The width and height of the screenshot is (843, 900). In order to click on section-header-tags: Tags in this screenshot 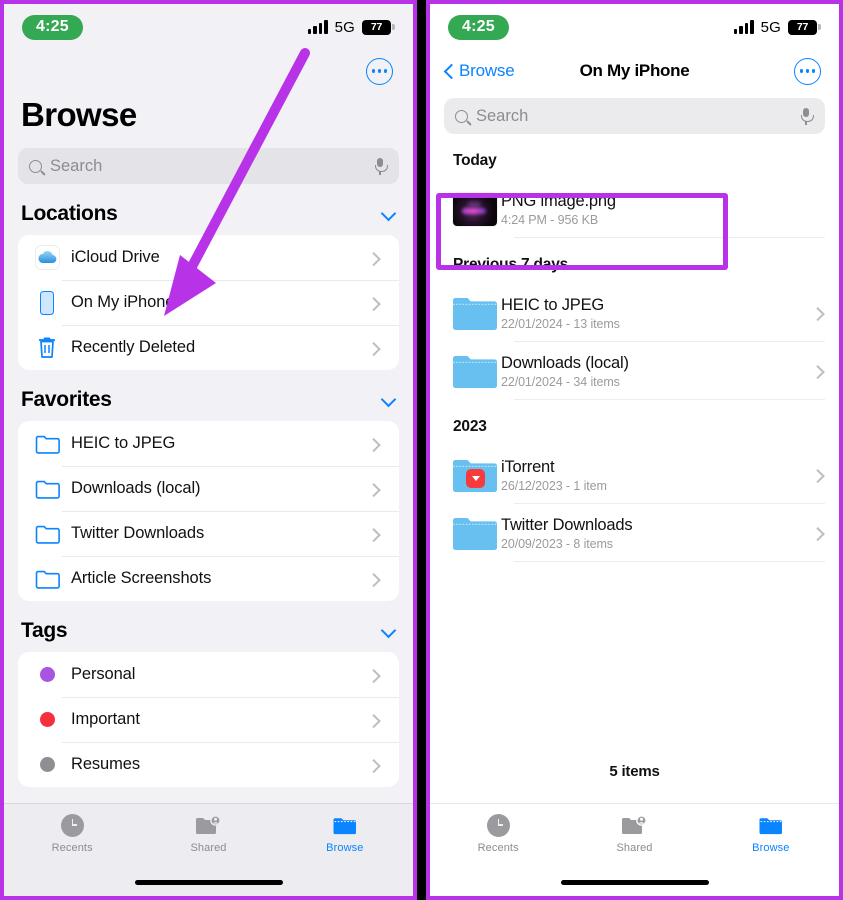, I will do `click(208, 626)`.